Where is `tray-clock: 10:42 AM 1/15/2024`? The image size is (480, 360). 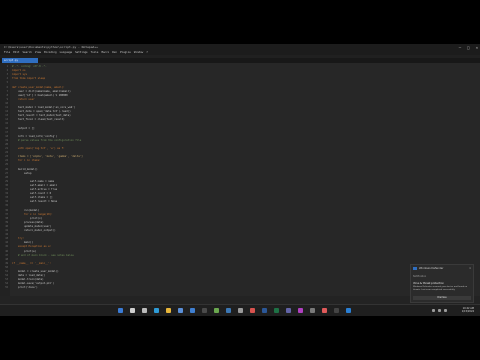 tray-clock: 10:42 AM 1/15/2024 is located at coordinates (468, 310).